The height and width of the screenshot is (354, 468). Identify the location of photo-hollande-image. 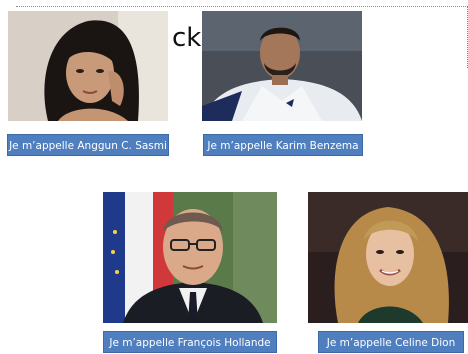
(190, 257).